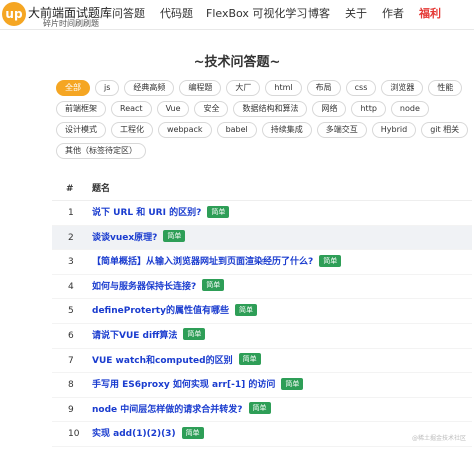 This screenshot has width=474, height=452. What do you see at coordinates (262, 287) in the screenshot?
I see `table-row: 4 如何与服务器保持长连接? 简单` at bounding box center [262, 287].